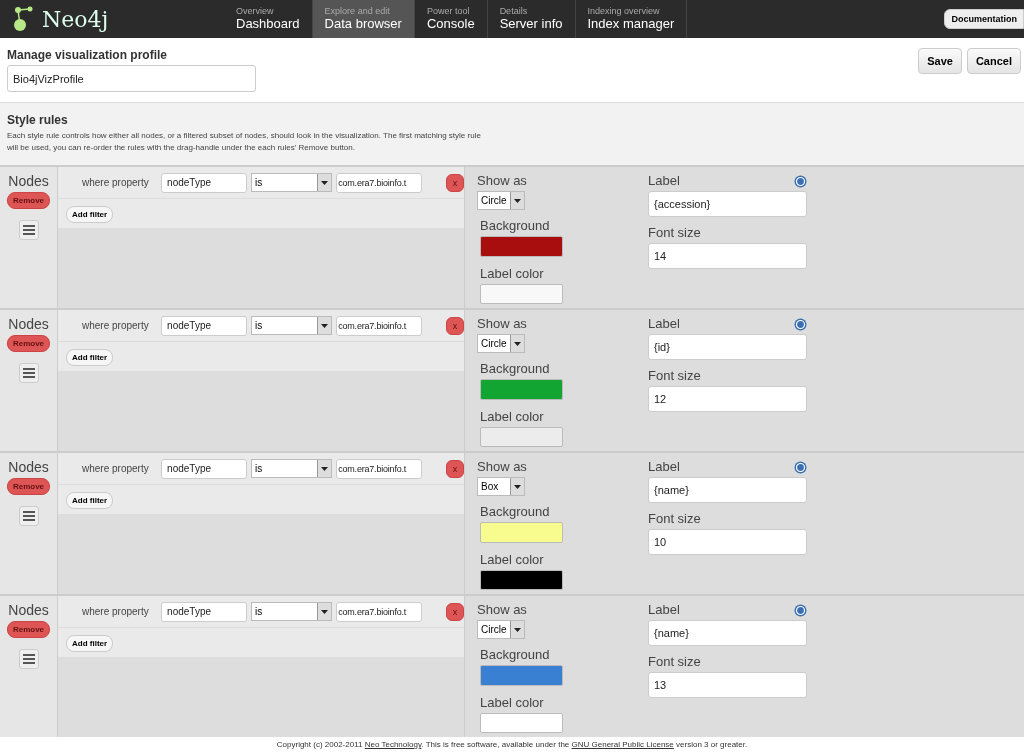 The width and height of the screenshot is (1024, 752). What do you see at coordinates (993, 61) in the screenshot?
I see `cancel-button: Cancel` at bounding box center [993, 61].